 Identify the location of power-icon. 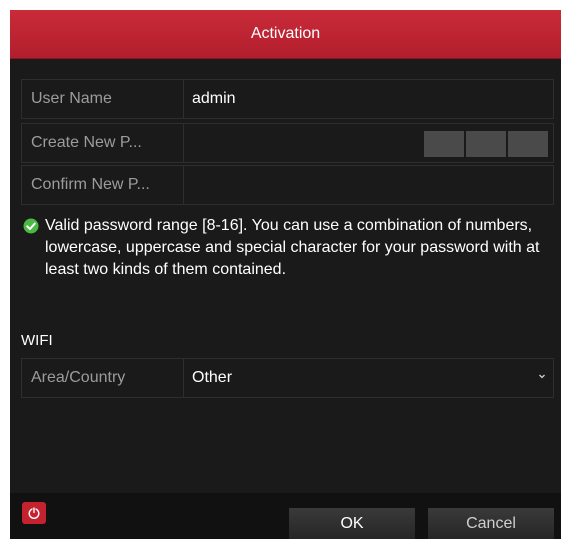
(34, 513).